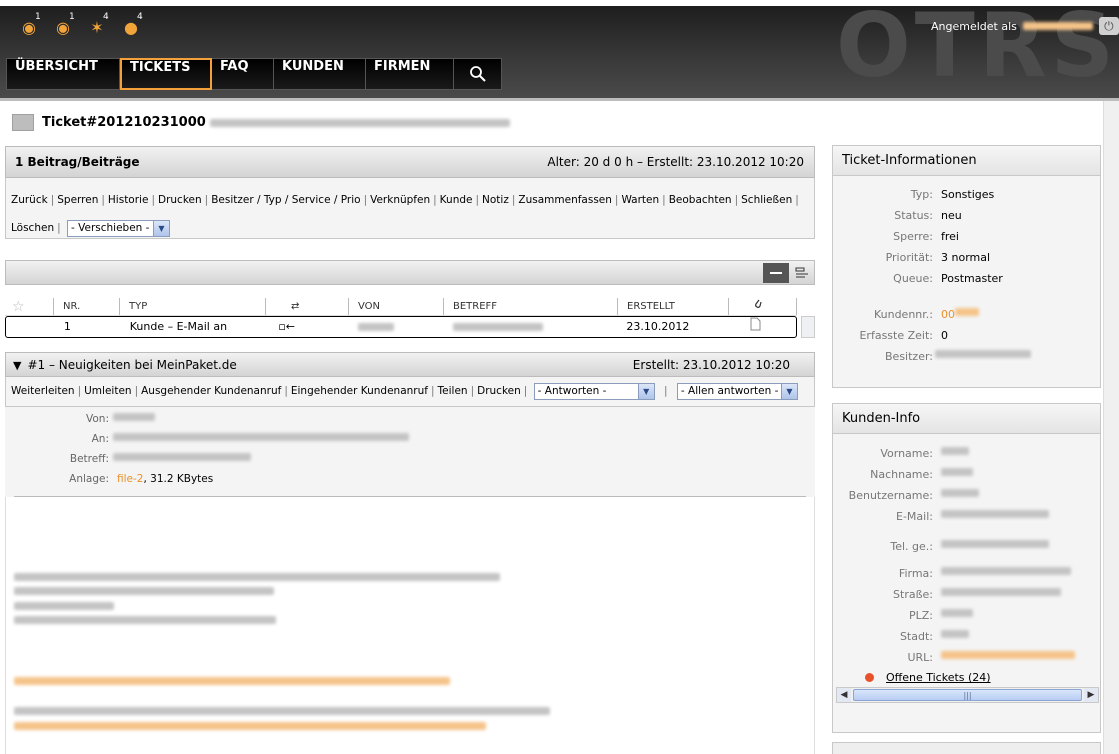 The width and height of the screenshot is (1119, 754). What do you see at coordinates (1091, 695) in the screenshot?
I see `scroll-right-icon: ▶` at bounding box center [1091, 695].